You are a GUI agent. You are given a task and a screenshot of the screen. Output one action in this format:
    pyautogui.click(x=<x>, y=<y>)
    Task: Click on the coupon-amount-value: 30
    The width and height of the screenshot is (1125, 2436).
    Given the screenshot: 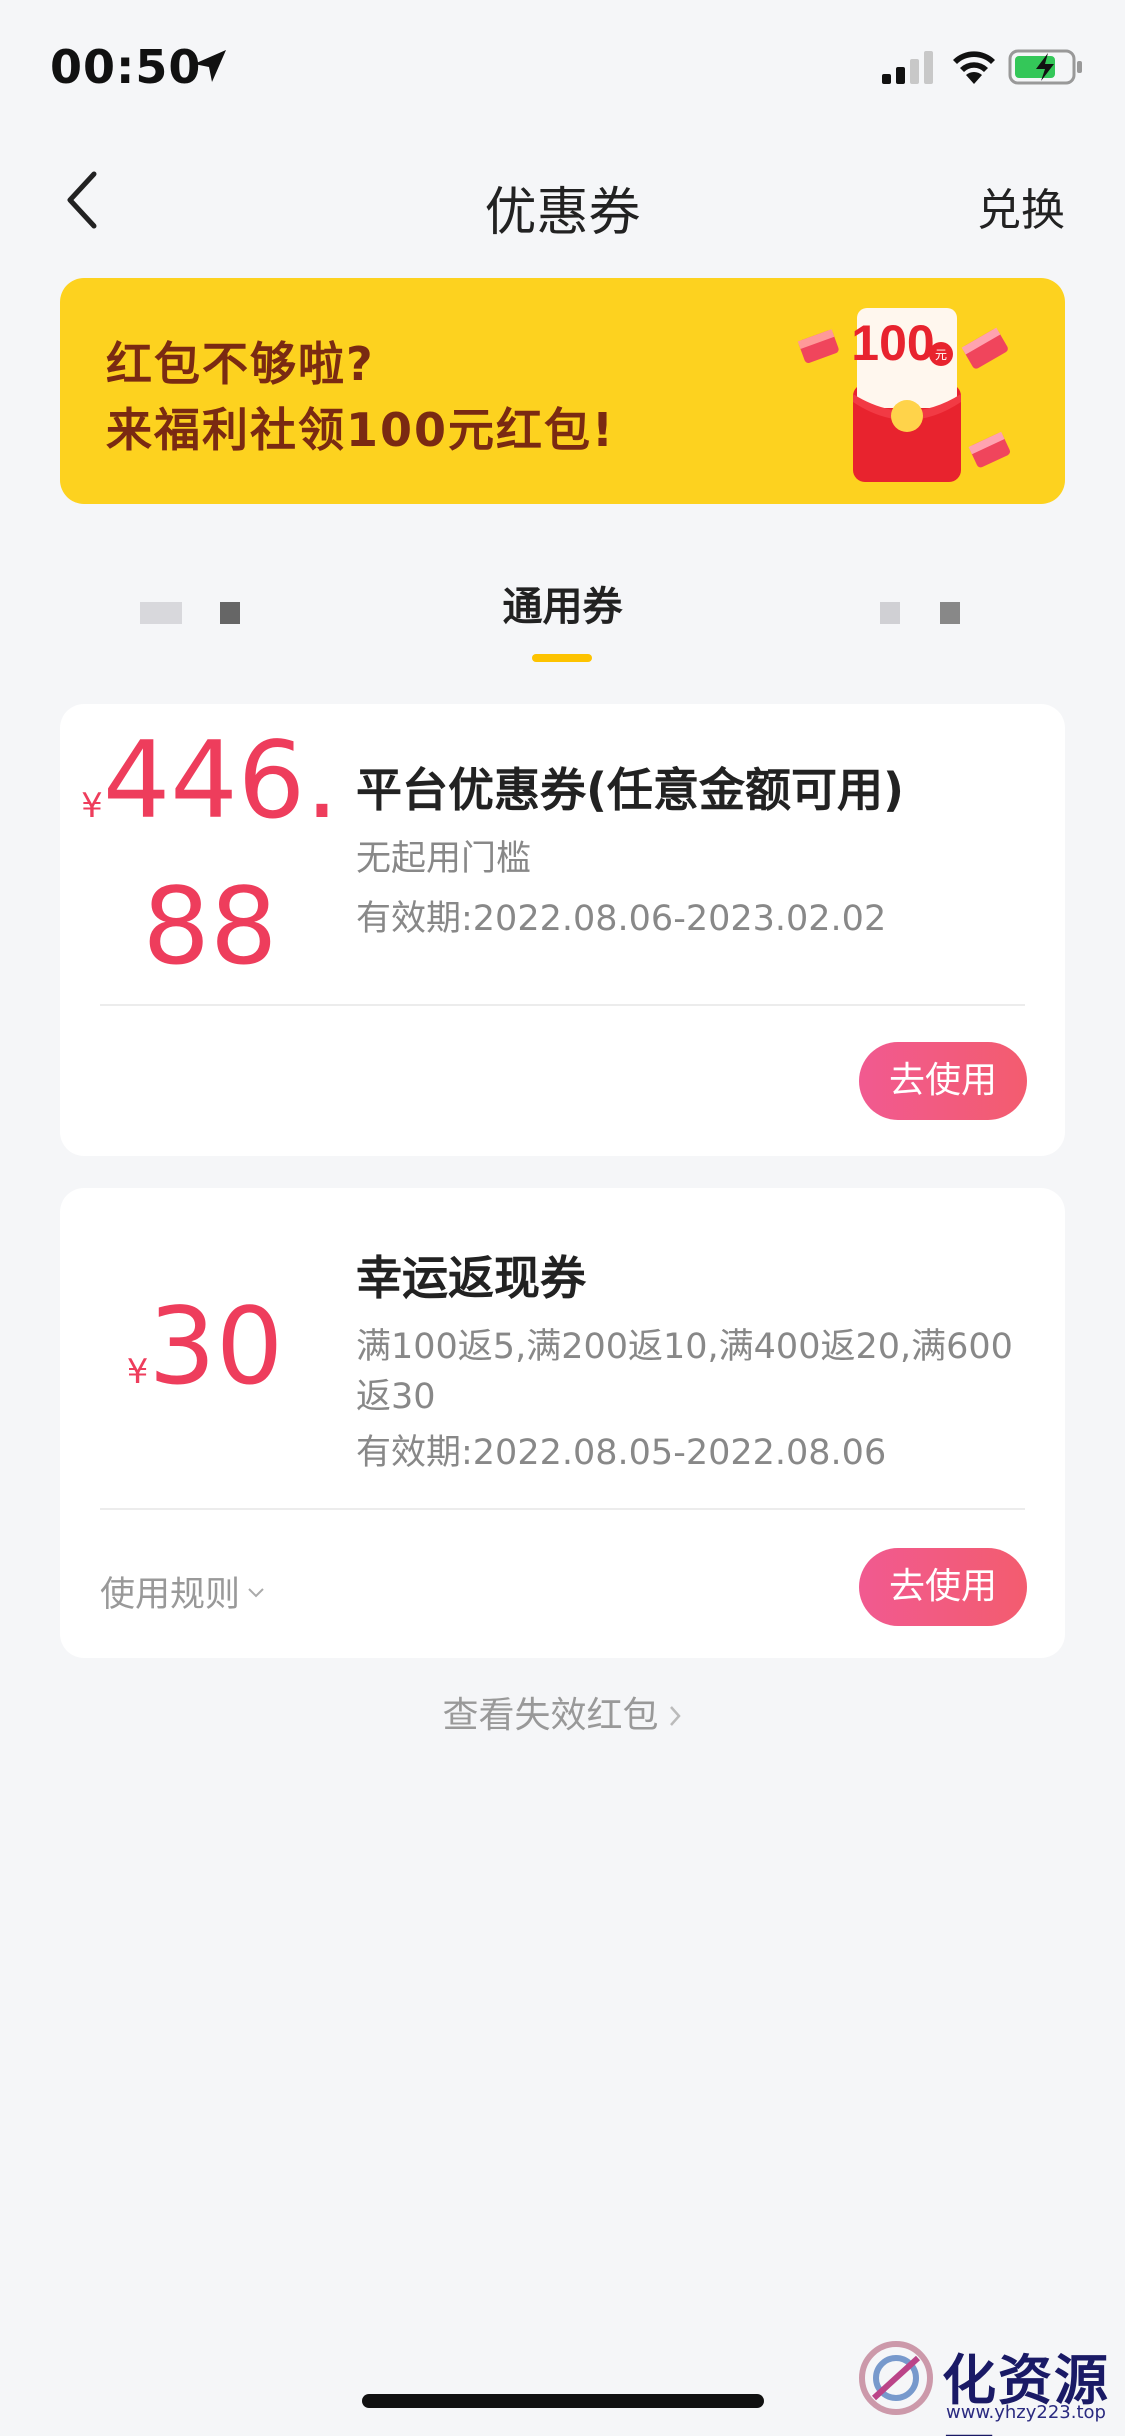 What is the action you would take?
    pyautogui.click(x=216, y=1346)
    